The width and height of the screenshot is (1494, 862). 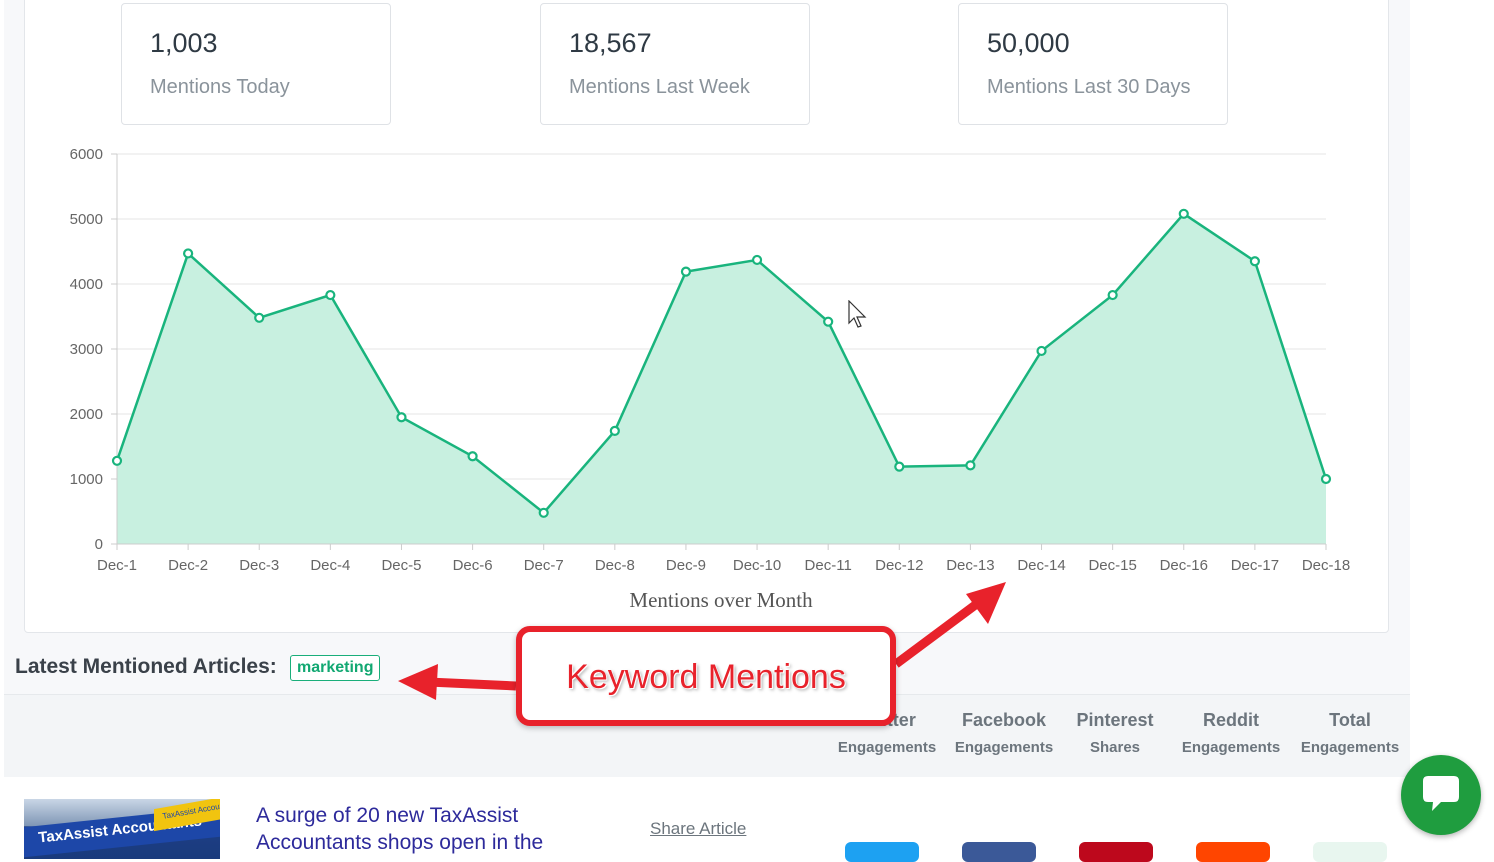 I want to click on stat-card-30-days: 50,000 Mentions Last 30 Days, so click(x=1093, y=64).